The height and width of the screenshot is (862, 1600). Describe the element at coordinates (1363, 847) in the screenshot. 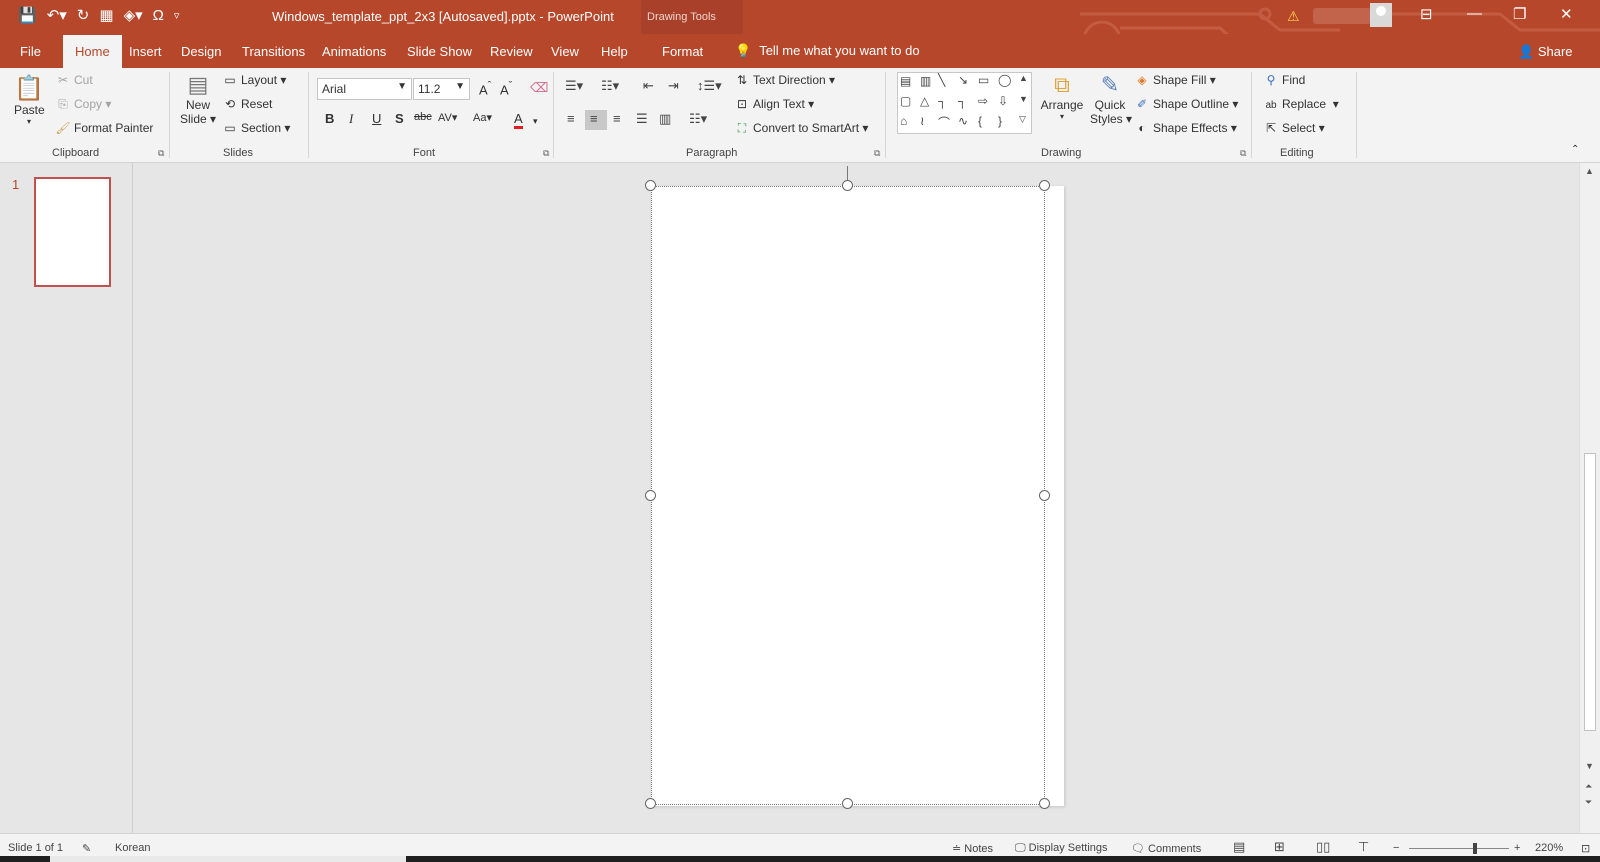

I see `slideshow-view-icon: ⊤` at that location.